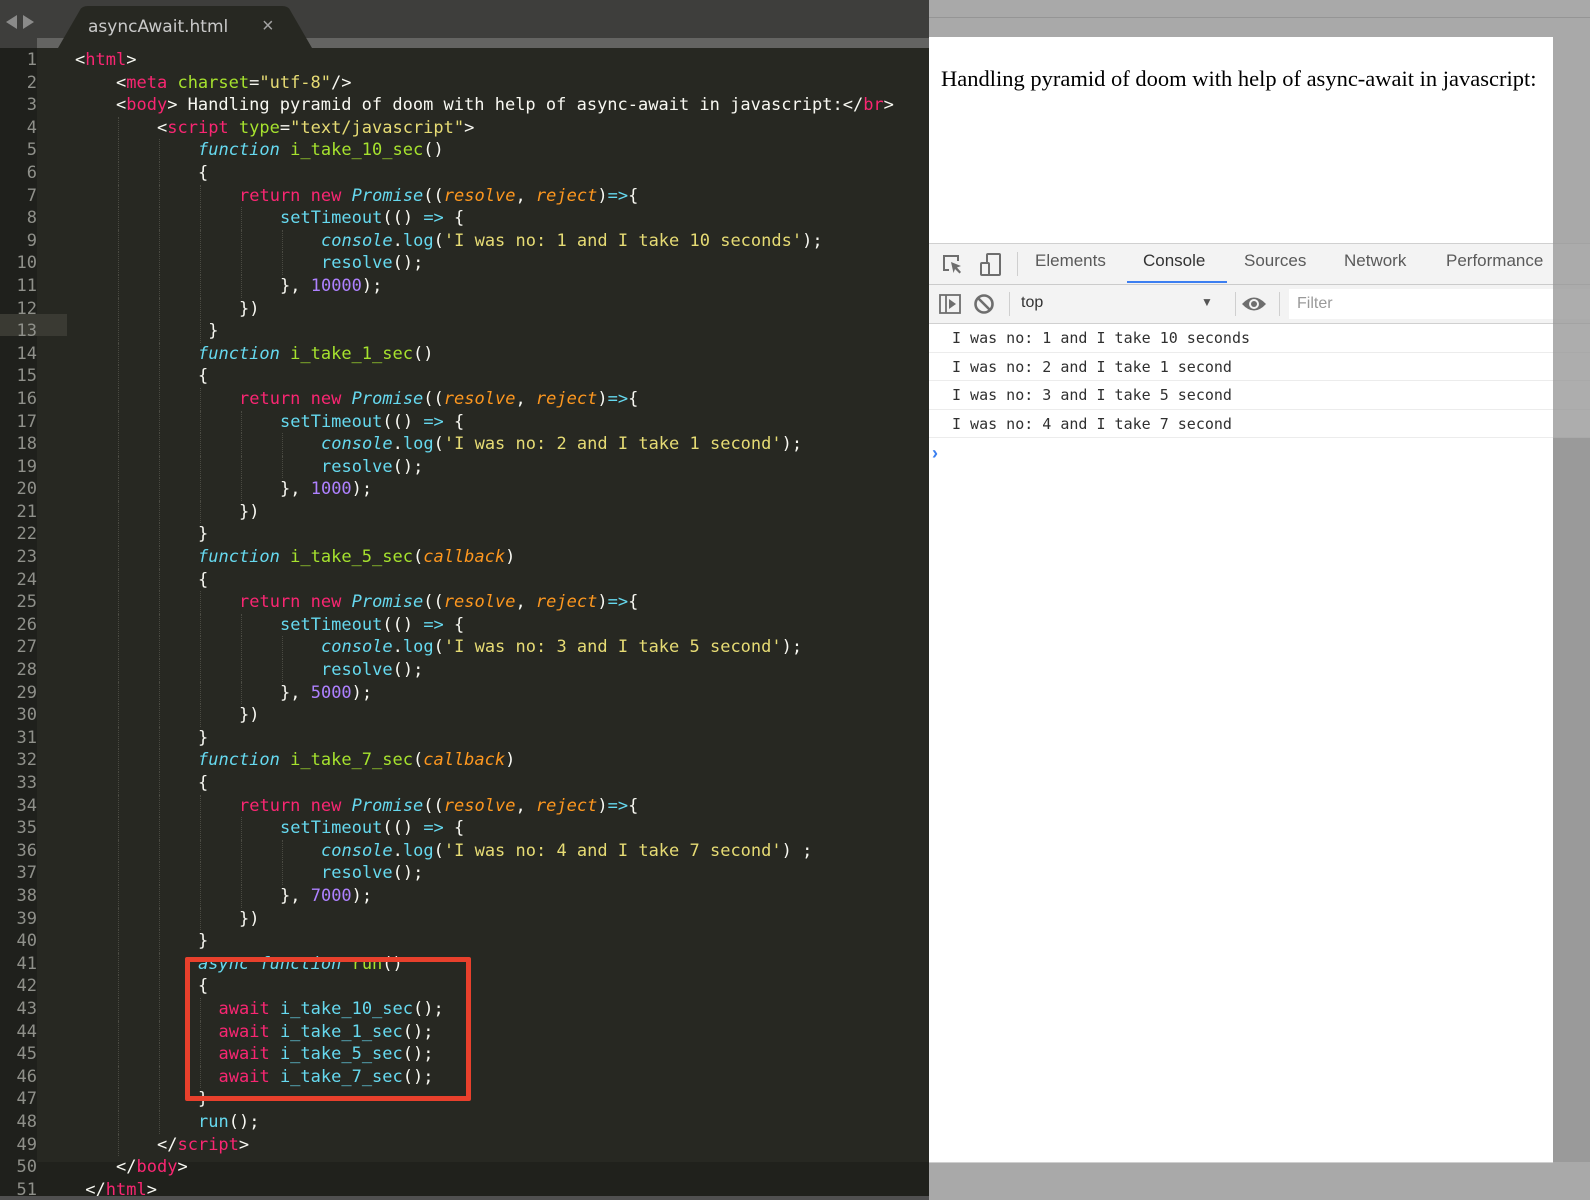  I want to click on live-expression-eye-icon, so click(1254, 306).